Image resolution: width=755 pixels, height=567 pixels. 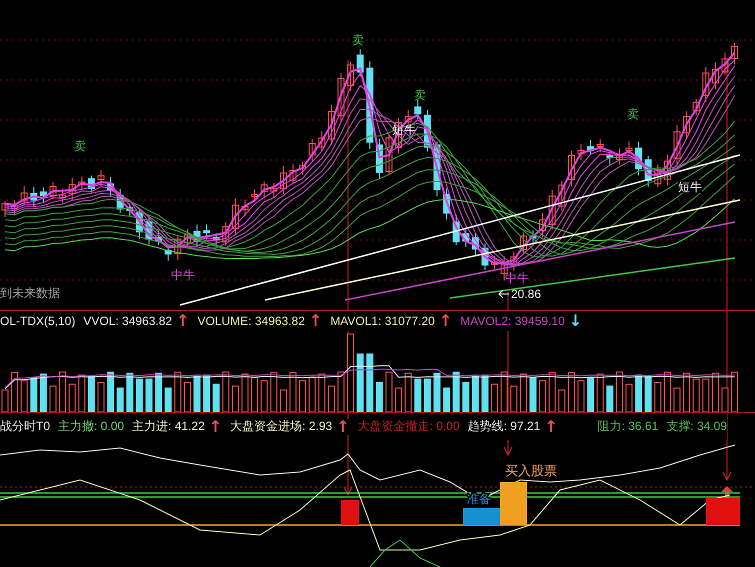 What do you see at coordinates (512, 321) in the screenshot?
I see `legend-value: MAVOL2: 39459.10` at bounding box center [512, 321].